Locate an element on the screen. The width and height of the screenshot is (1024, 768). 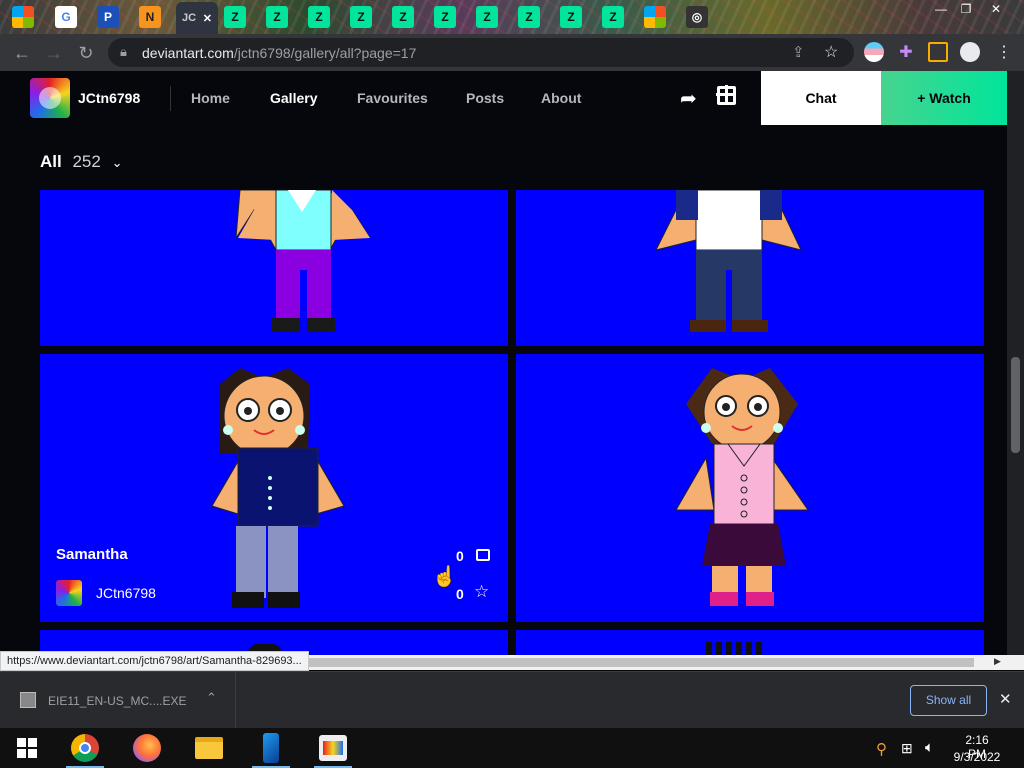
author-avatar is located at coordinates (69, 593).